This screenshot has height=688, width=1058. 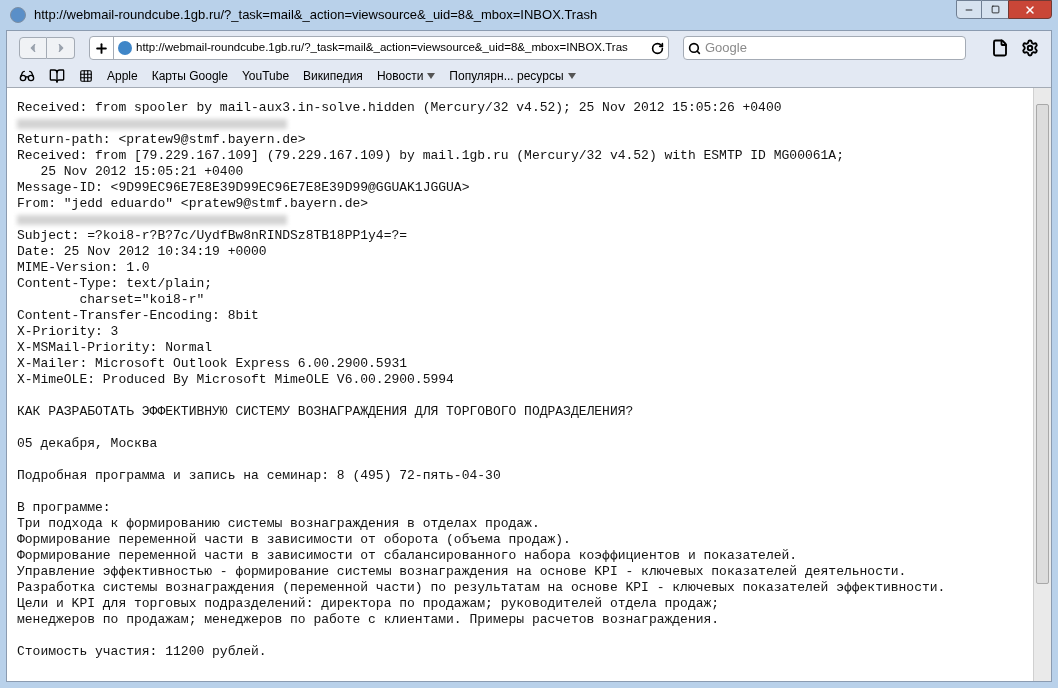 I want to click on source-line: X-MSMail-Priority: Normal, so click(x=115, y=348).